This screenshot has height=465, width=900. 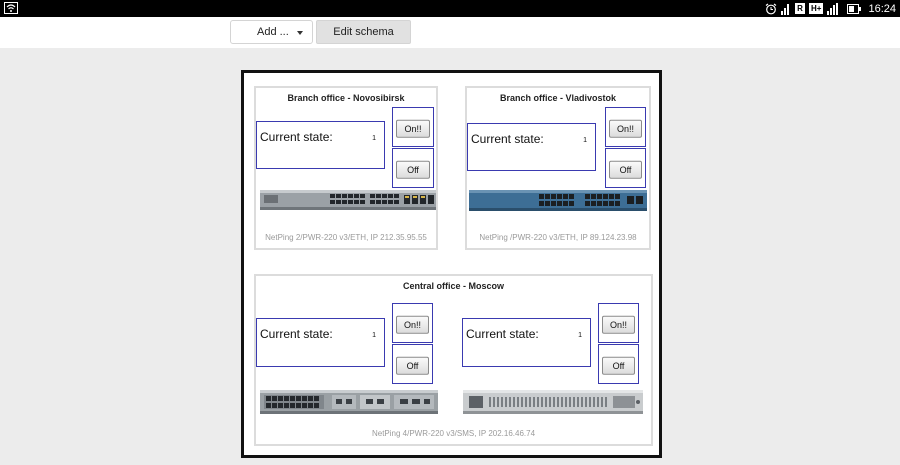 I want to click on status-bar: R H+ 16:24, so click(x=450, y=8).